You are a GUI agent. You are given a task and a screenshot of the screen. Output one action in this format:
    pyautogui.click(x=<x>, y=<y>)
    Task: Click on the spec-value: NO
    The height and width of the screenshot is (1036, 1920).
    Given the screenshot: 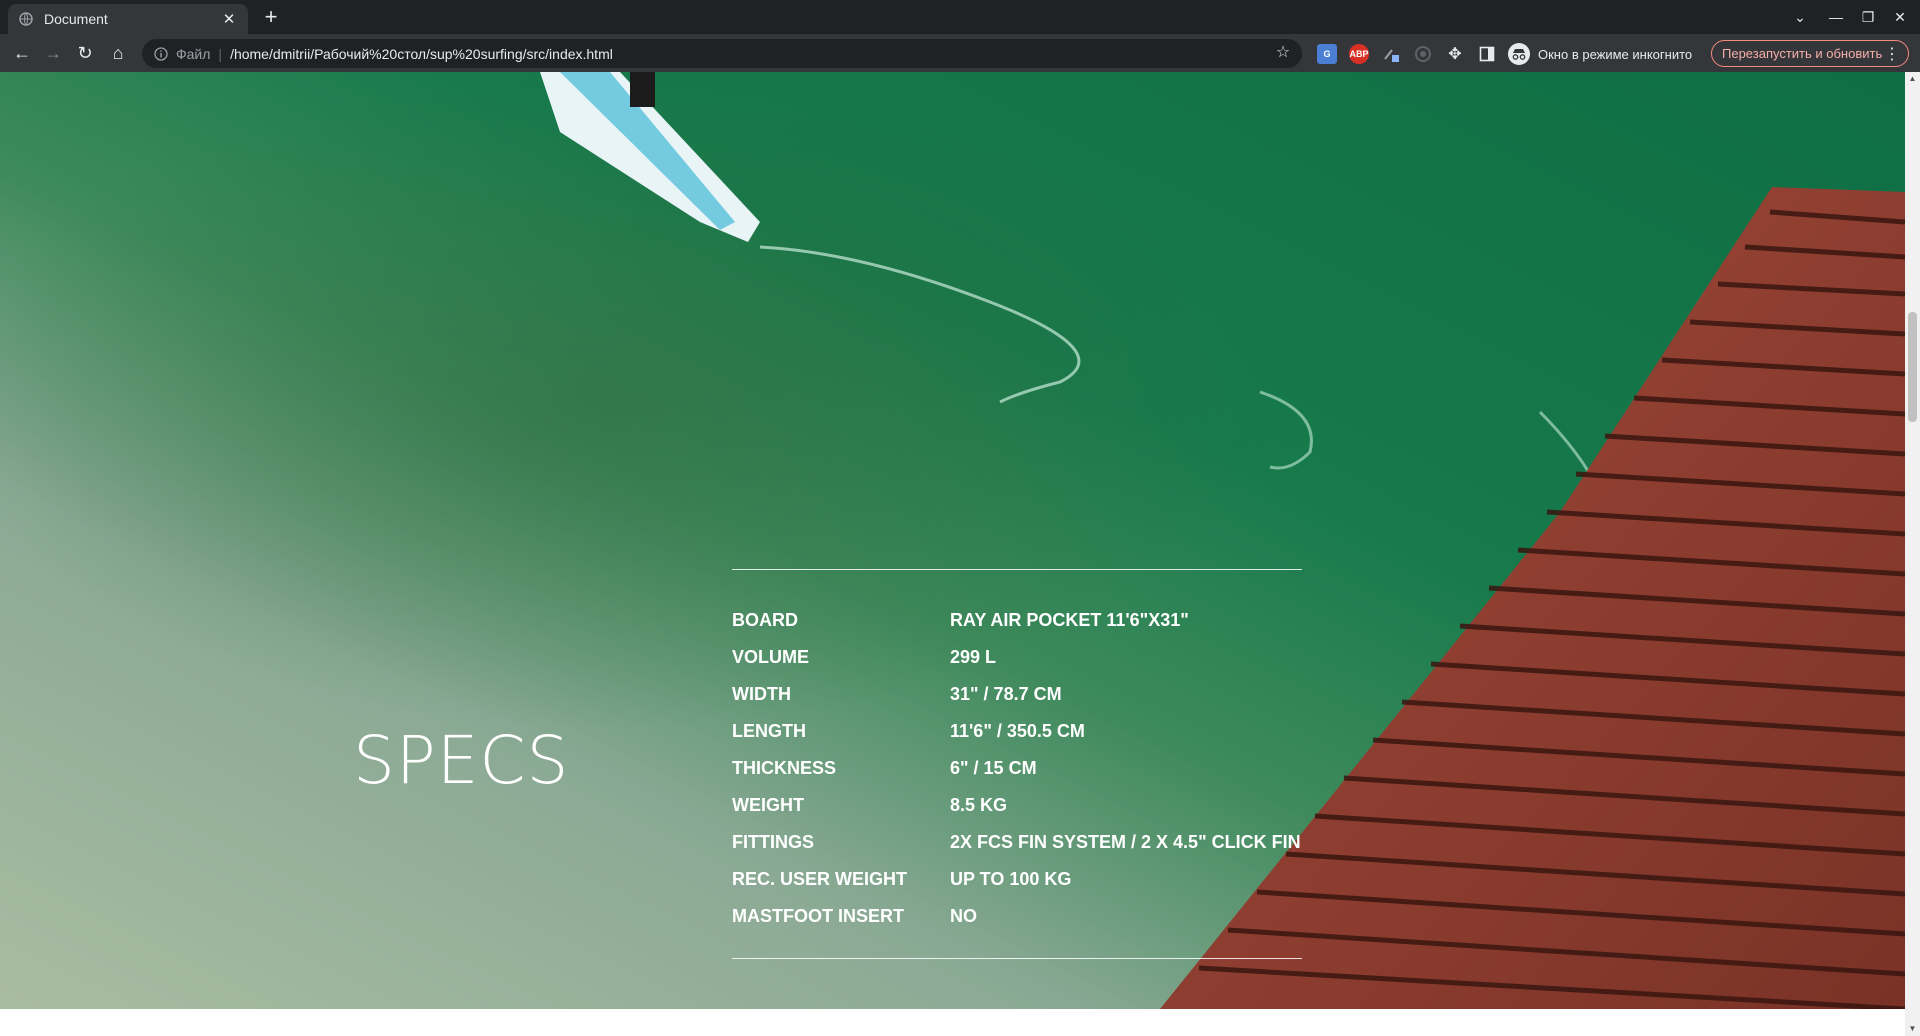 What is the action you would take?
    pyautogui.click(x=963, y=916)
    